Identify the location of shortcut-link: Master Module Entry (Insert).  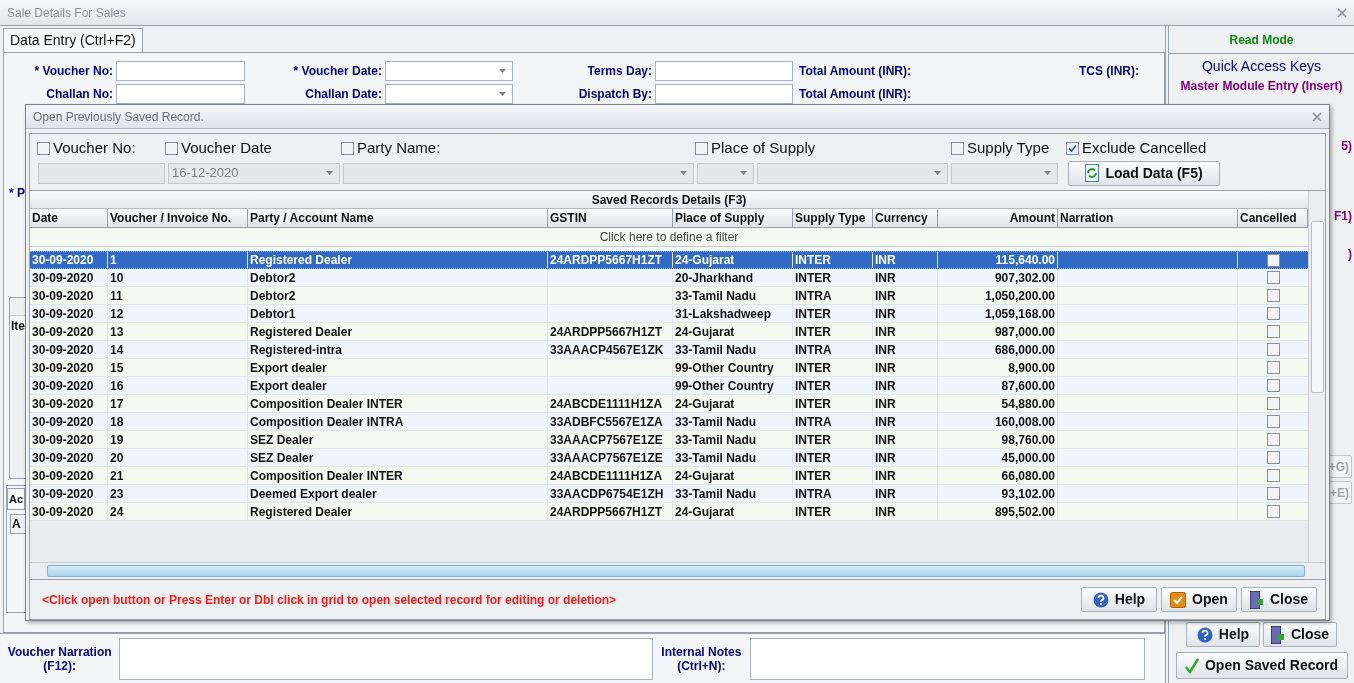
(1261, 86).